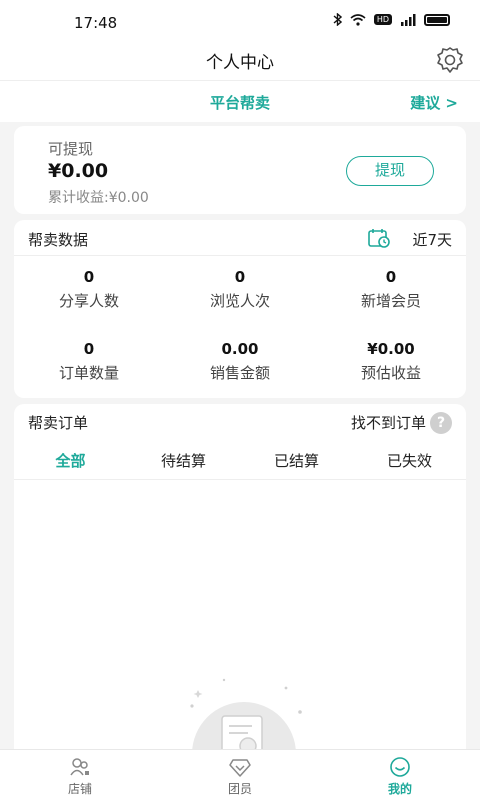  What do you see at coordinates (437, 19) in the screenshot?
I see `battery-icon` at bounding box center [437, 19].